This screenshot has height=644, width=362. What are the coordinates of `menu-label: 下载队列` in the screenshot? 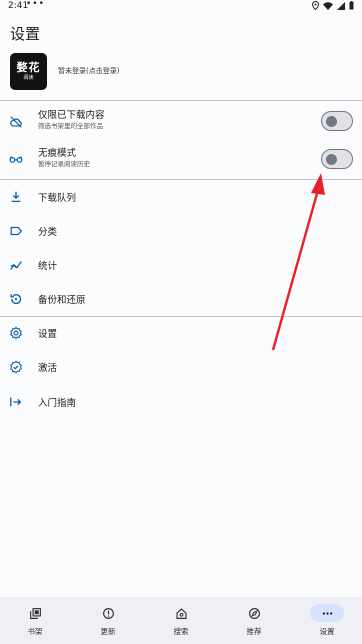 It's located at (57, 198).